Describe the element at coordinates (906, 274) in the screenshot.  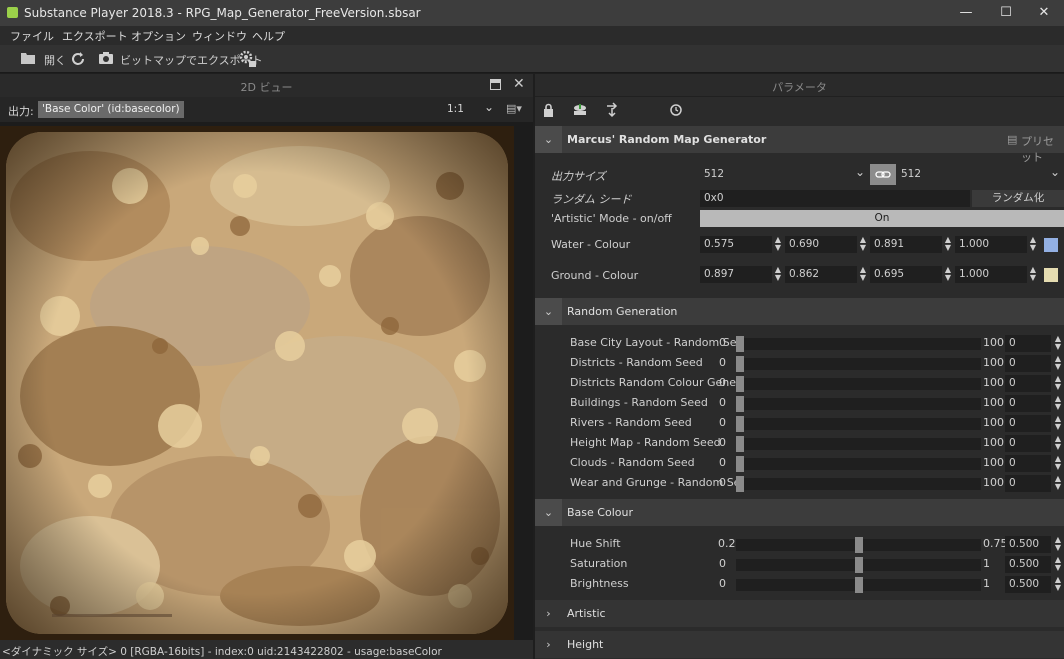
I see `ground-channel-2-input: 0.695` at that location.